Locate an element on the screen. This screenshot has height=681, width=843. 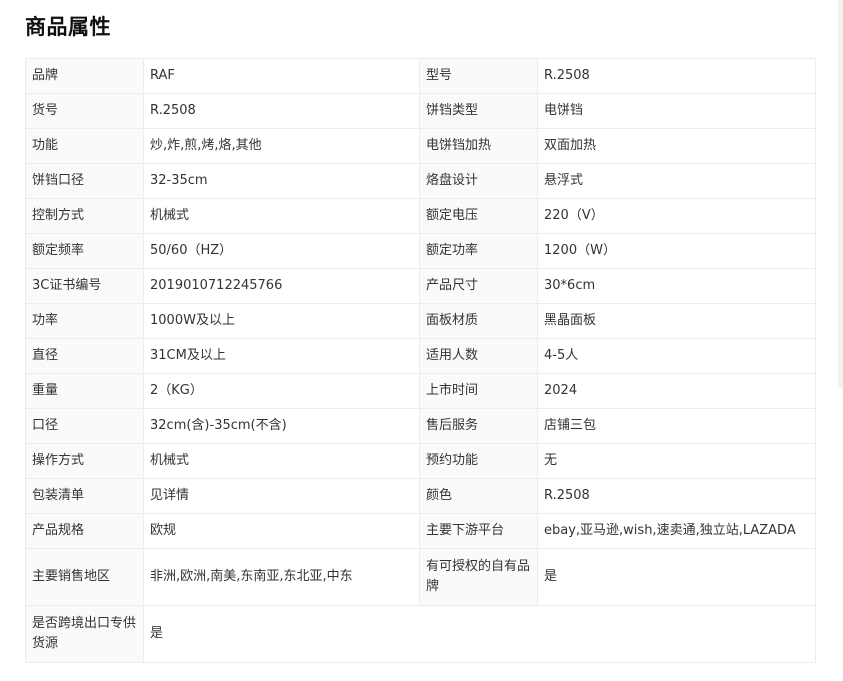
table-row: 功率 1000W及以上 面板材质 黑晶面板 is located at coordinates (420, 321).